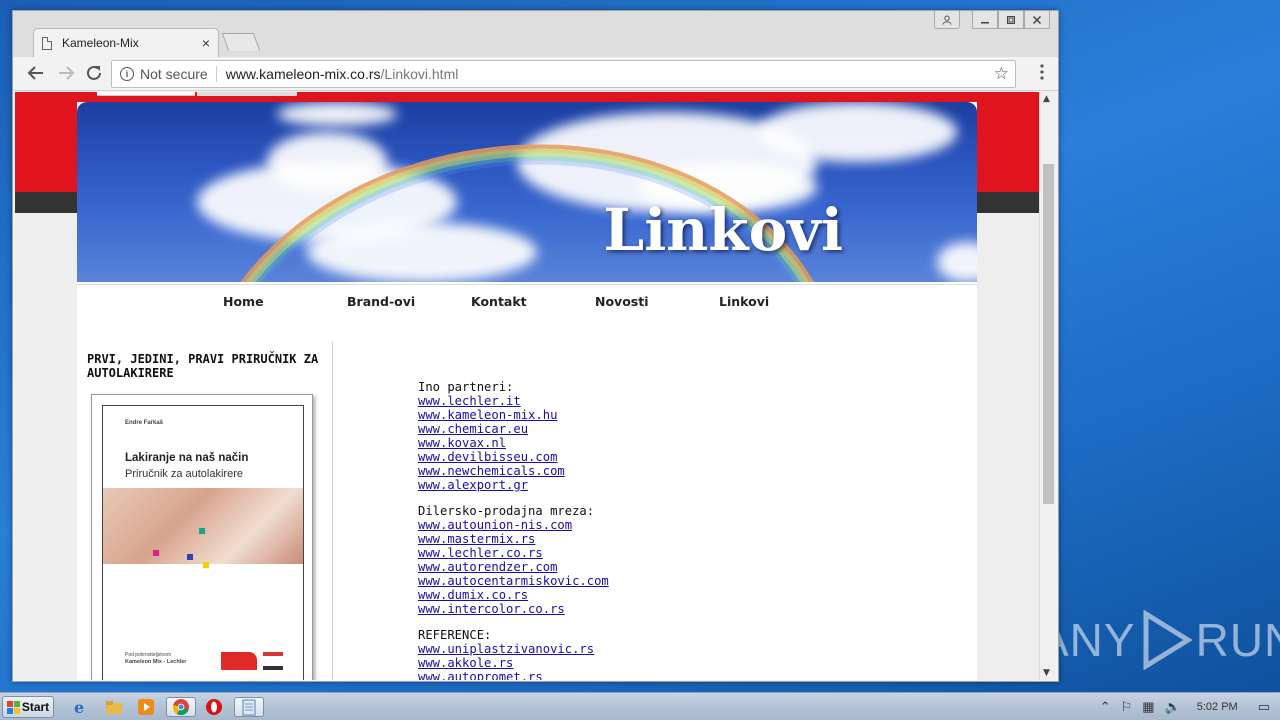 The image size is (1280, 720). Describe the element at coordinates (513, 457) in the screenshot. I see `link: www.devilbisseu.com` at that location.